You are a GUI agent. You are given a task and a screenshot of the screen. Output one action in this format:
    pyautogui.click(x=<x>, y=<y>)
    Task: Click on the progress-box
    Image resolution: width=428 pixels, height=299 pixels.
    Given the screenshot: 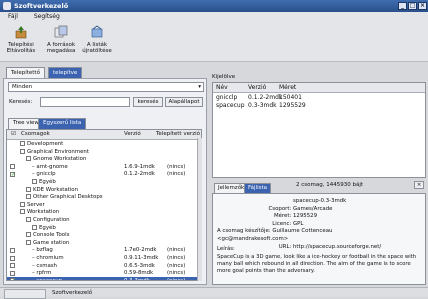 What is the action you would take?
    pyautogui.click(x=25, y=294)
    